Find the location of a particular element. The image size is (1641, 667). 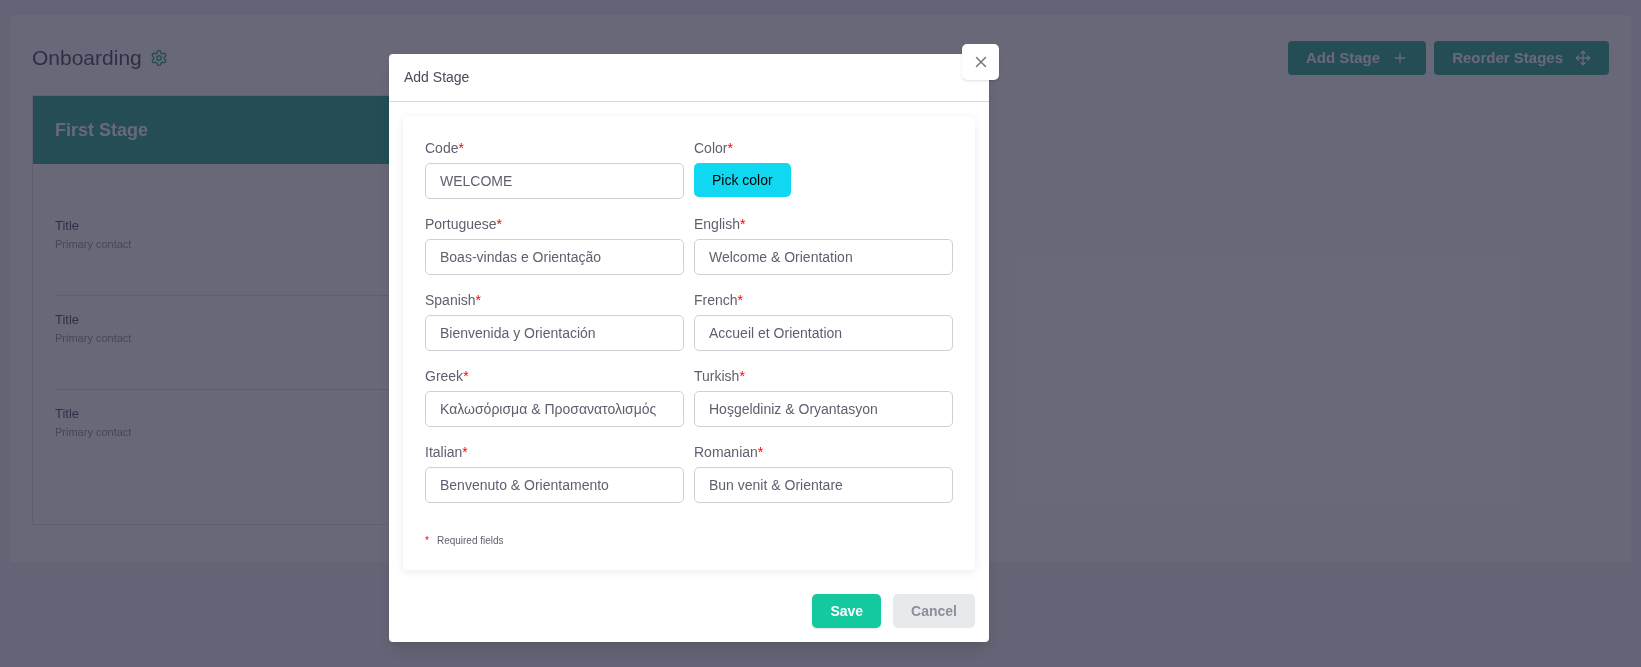

text-field: Boas-vindas e Orientação is located at coordinates (554, 257).